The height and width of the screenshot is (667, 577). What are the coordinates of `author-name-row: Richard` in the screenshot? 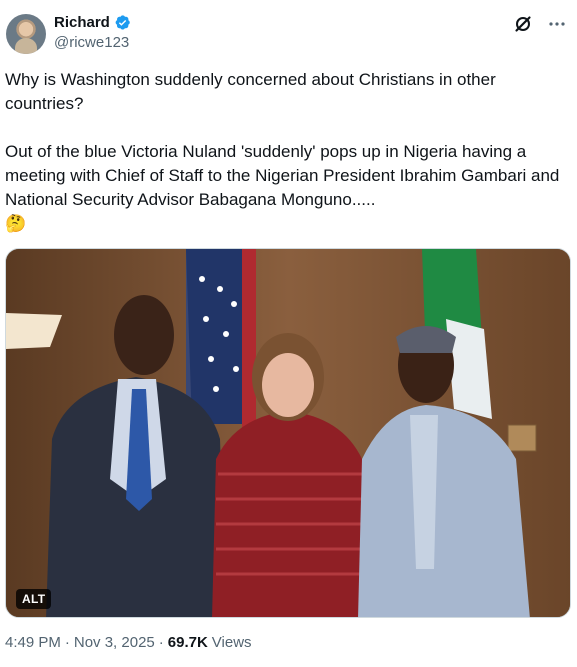 It's located at (92, 22).